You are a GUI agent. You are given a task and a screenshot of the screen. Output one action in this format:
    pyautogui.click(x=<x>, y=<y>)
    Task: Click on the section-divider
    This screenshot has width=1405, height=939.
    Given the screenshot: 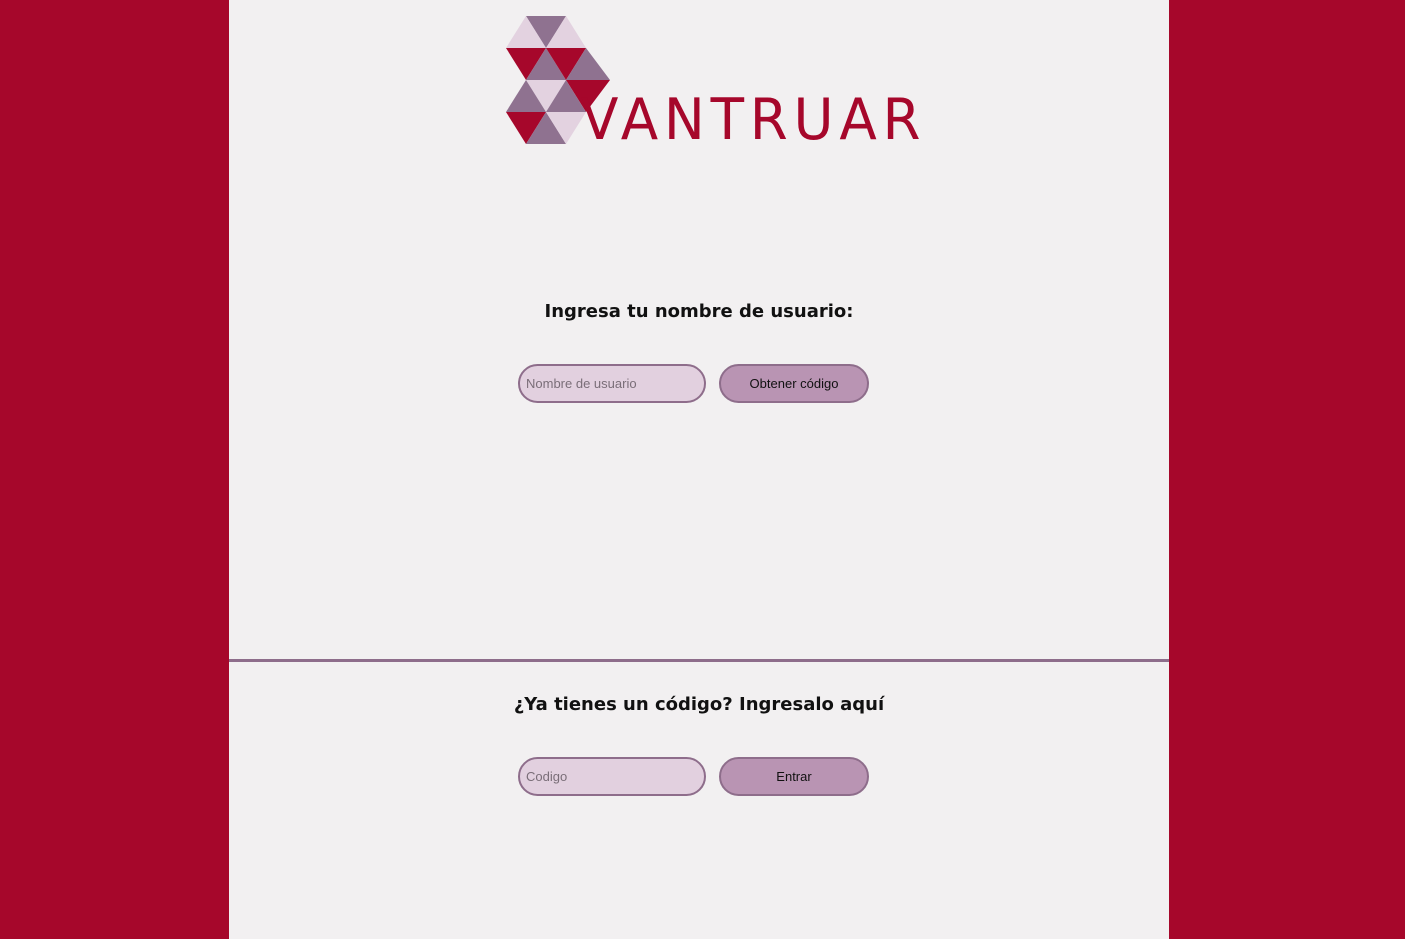 What is the action you would take?
    pyautogui.click(x=699, y=660)
    